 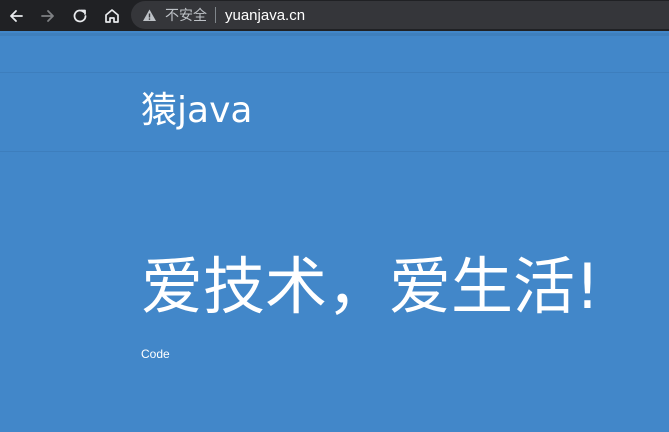 I want to click on omnibox-divider, so click(x=215, y=15).